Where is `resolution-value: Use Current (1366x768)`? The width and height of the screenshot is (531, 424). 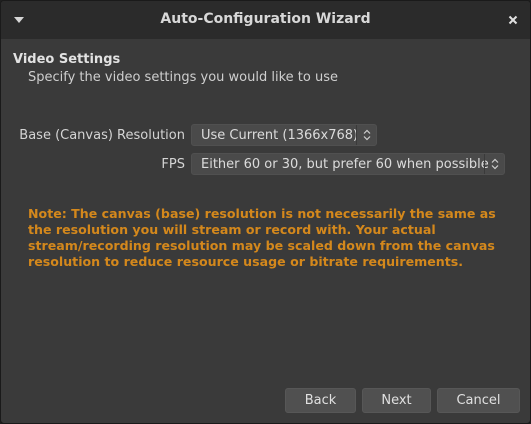
resolution-value: Use Current (1366x768) is located at coordinates (280, 135).